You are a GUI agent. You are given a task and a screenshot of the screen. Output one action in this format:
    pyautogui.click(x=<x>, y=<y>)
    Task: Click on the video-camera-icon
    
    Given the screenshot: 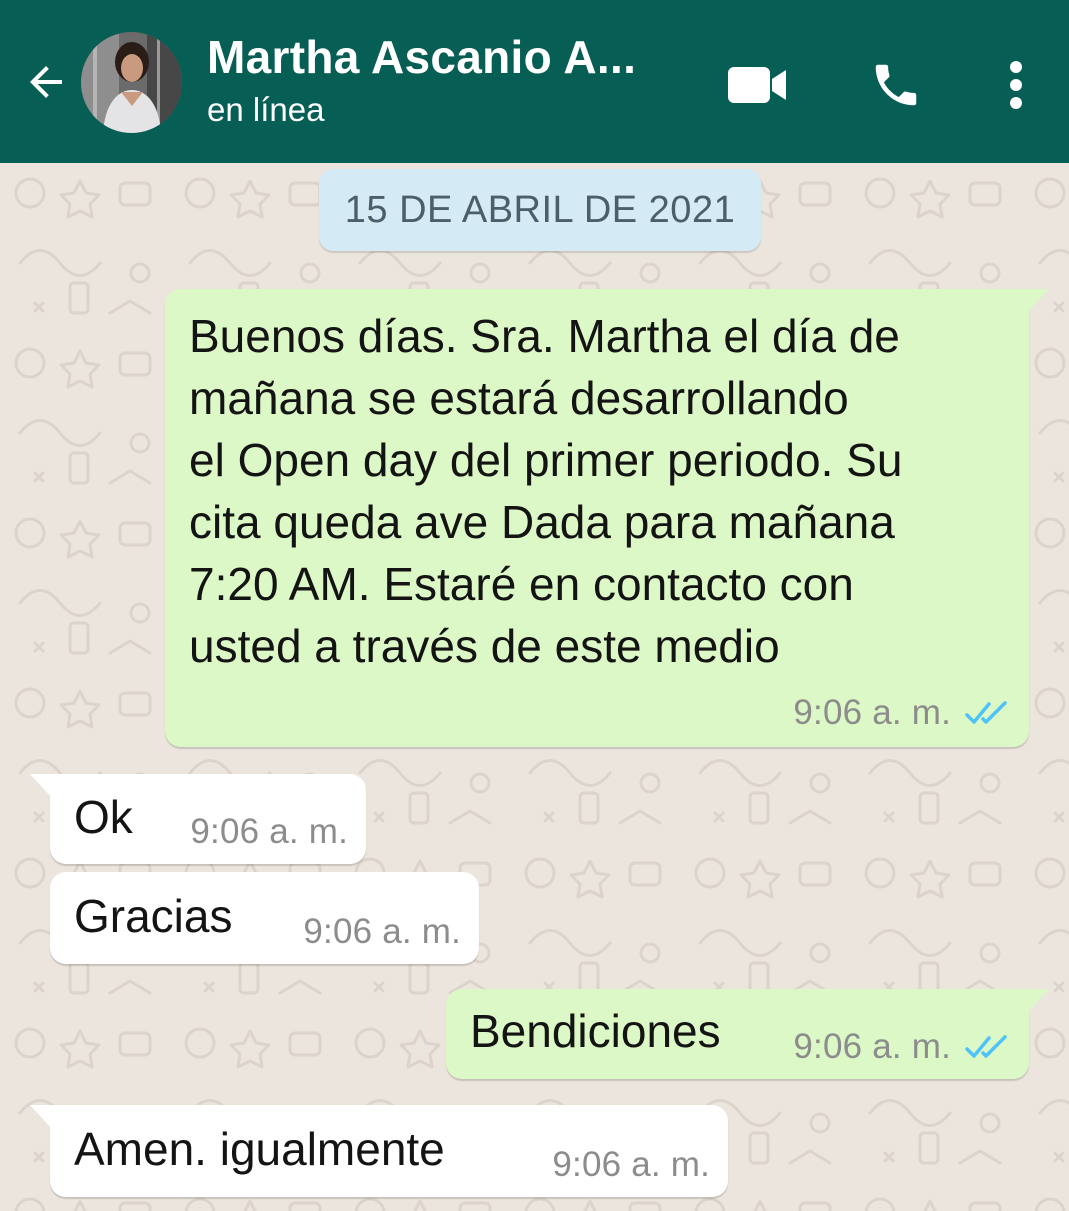 What is the action you would take?
    pyautogui.click(x=757, y=85)
    